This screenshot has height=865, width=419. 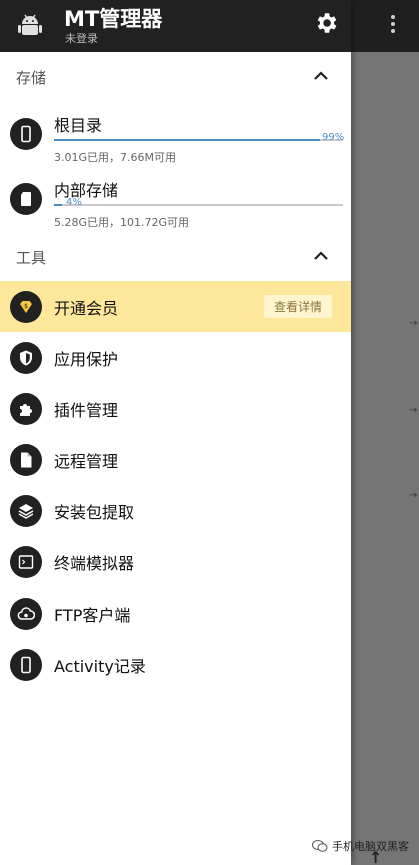 What do you see at coordinates (30, 24) in the screenshot?
I see `android-icon` at bounding box center [30, 24].